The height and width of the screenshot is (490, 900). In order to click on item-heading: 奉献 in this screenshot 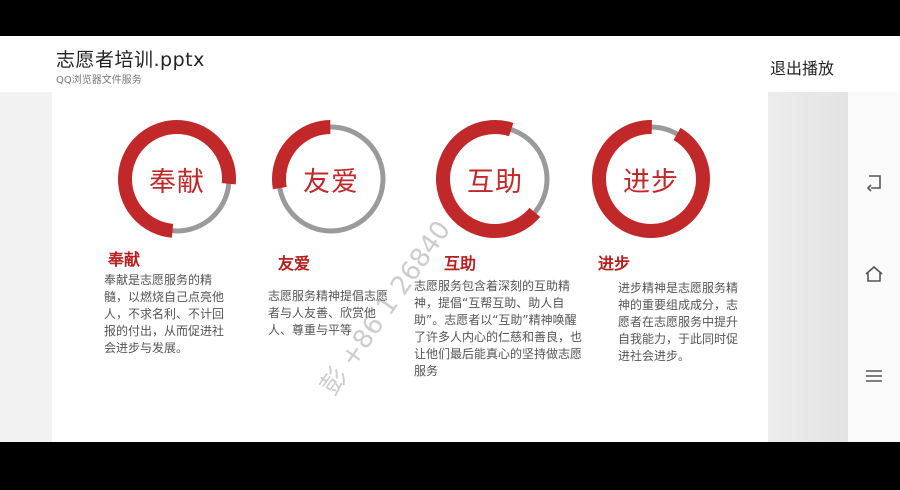, I will do `click(124, 259)`.